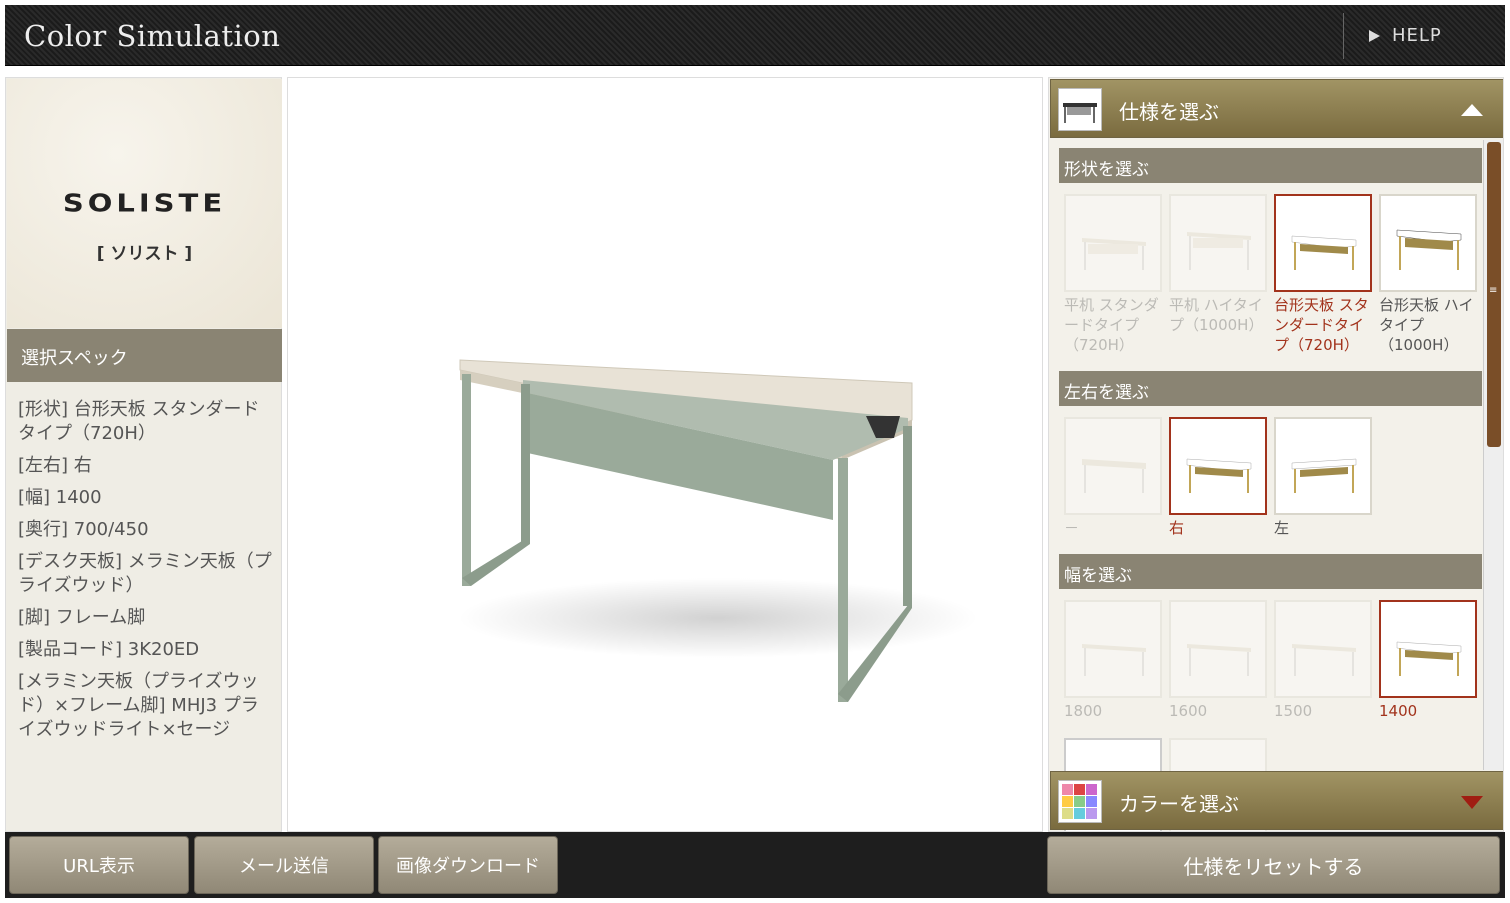 This screenshot has height=903, width=1510. I want to click on side-option-selected: 右, so click(1218, 477).